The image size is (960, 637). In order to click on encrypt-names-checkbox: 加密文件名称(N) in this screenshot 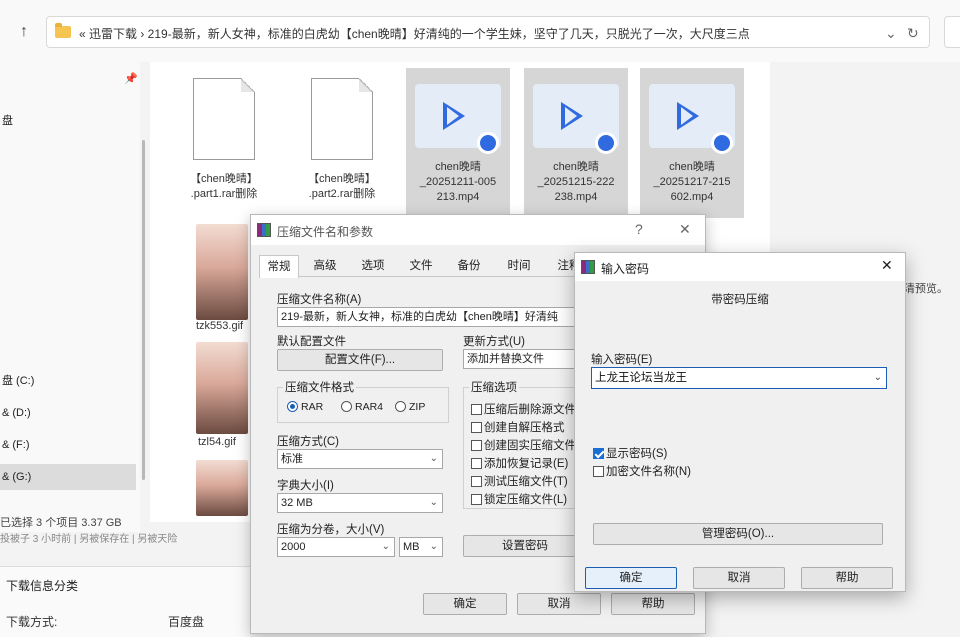, I will do `click(642, 471)`.